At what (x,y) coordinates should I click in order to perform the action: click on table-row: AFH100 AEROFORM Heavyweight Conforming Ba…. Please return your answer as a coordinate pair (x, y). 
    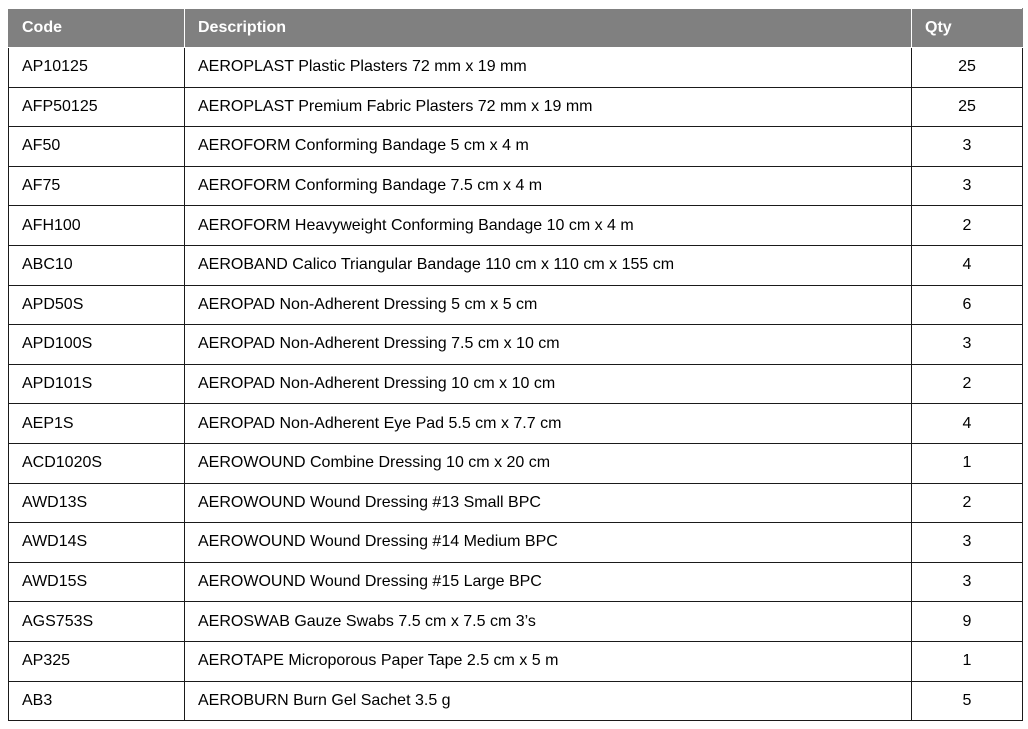
    Looking at the image, I should click on (515, 225).